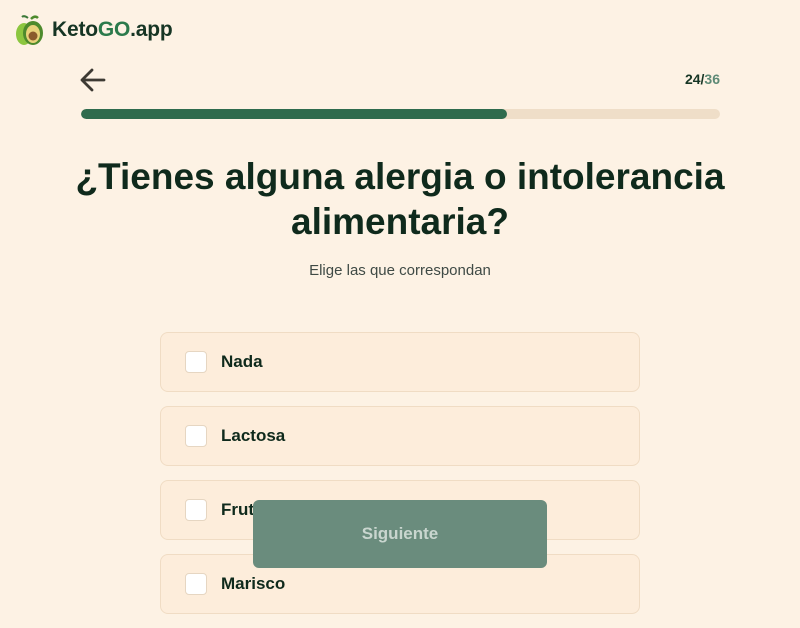 The width and height of the screenshot is (800, 628). Describe the element at coordinates (400, 362) in the screenshot. I see `option-nada: Nada` at that location.